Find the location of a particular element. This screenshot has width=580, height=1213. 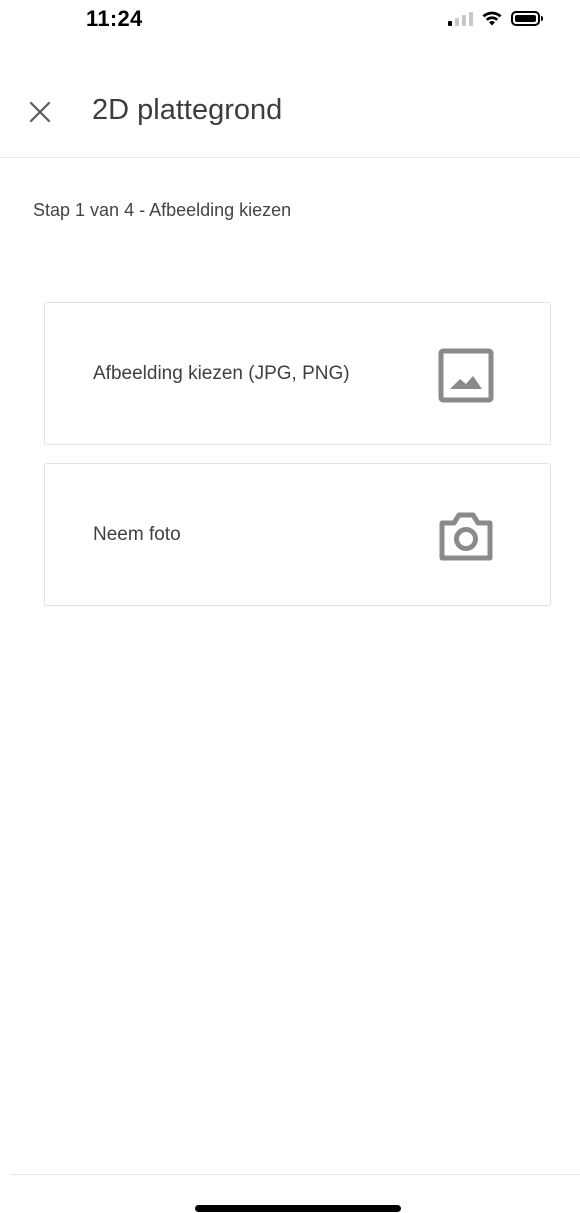

status-bar: 11:24 is located at coordinates (290, 22).